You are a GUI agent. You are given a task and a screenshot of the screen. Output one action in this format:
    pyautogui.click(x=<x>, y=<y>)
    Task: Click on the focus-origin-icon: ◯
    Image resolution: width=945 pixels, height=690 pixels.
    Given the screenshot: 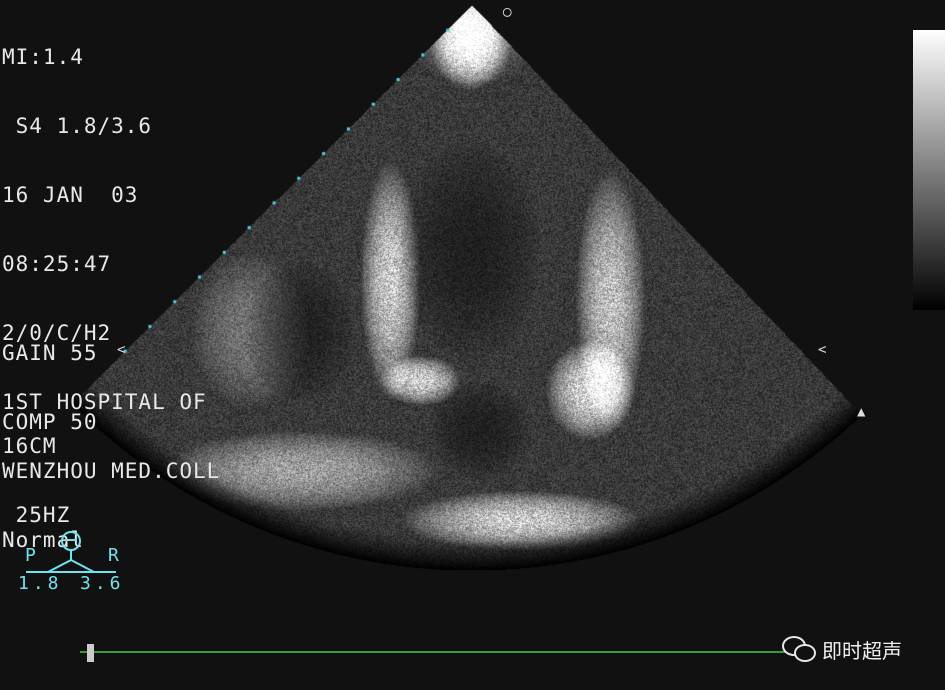 What is the action you would take?
    pyautogui.click(x=507, y=12)
    